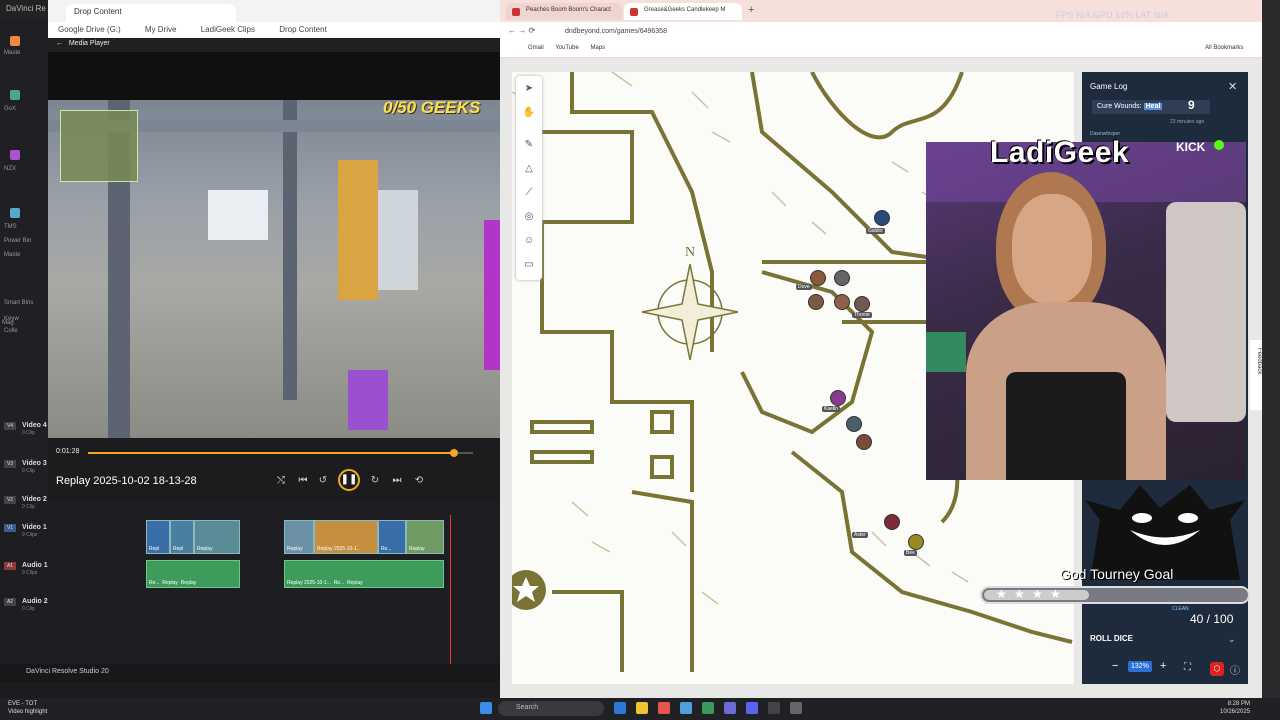 This screenshot has height=720, width=1280. I want to click on select-pointer-icon: ➤, so click(529, 89).